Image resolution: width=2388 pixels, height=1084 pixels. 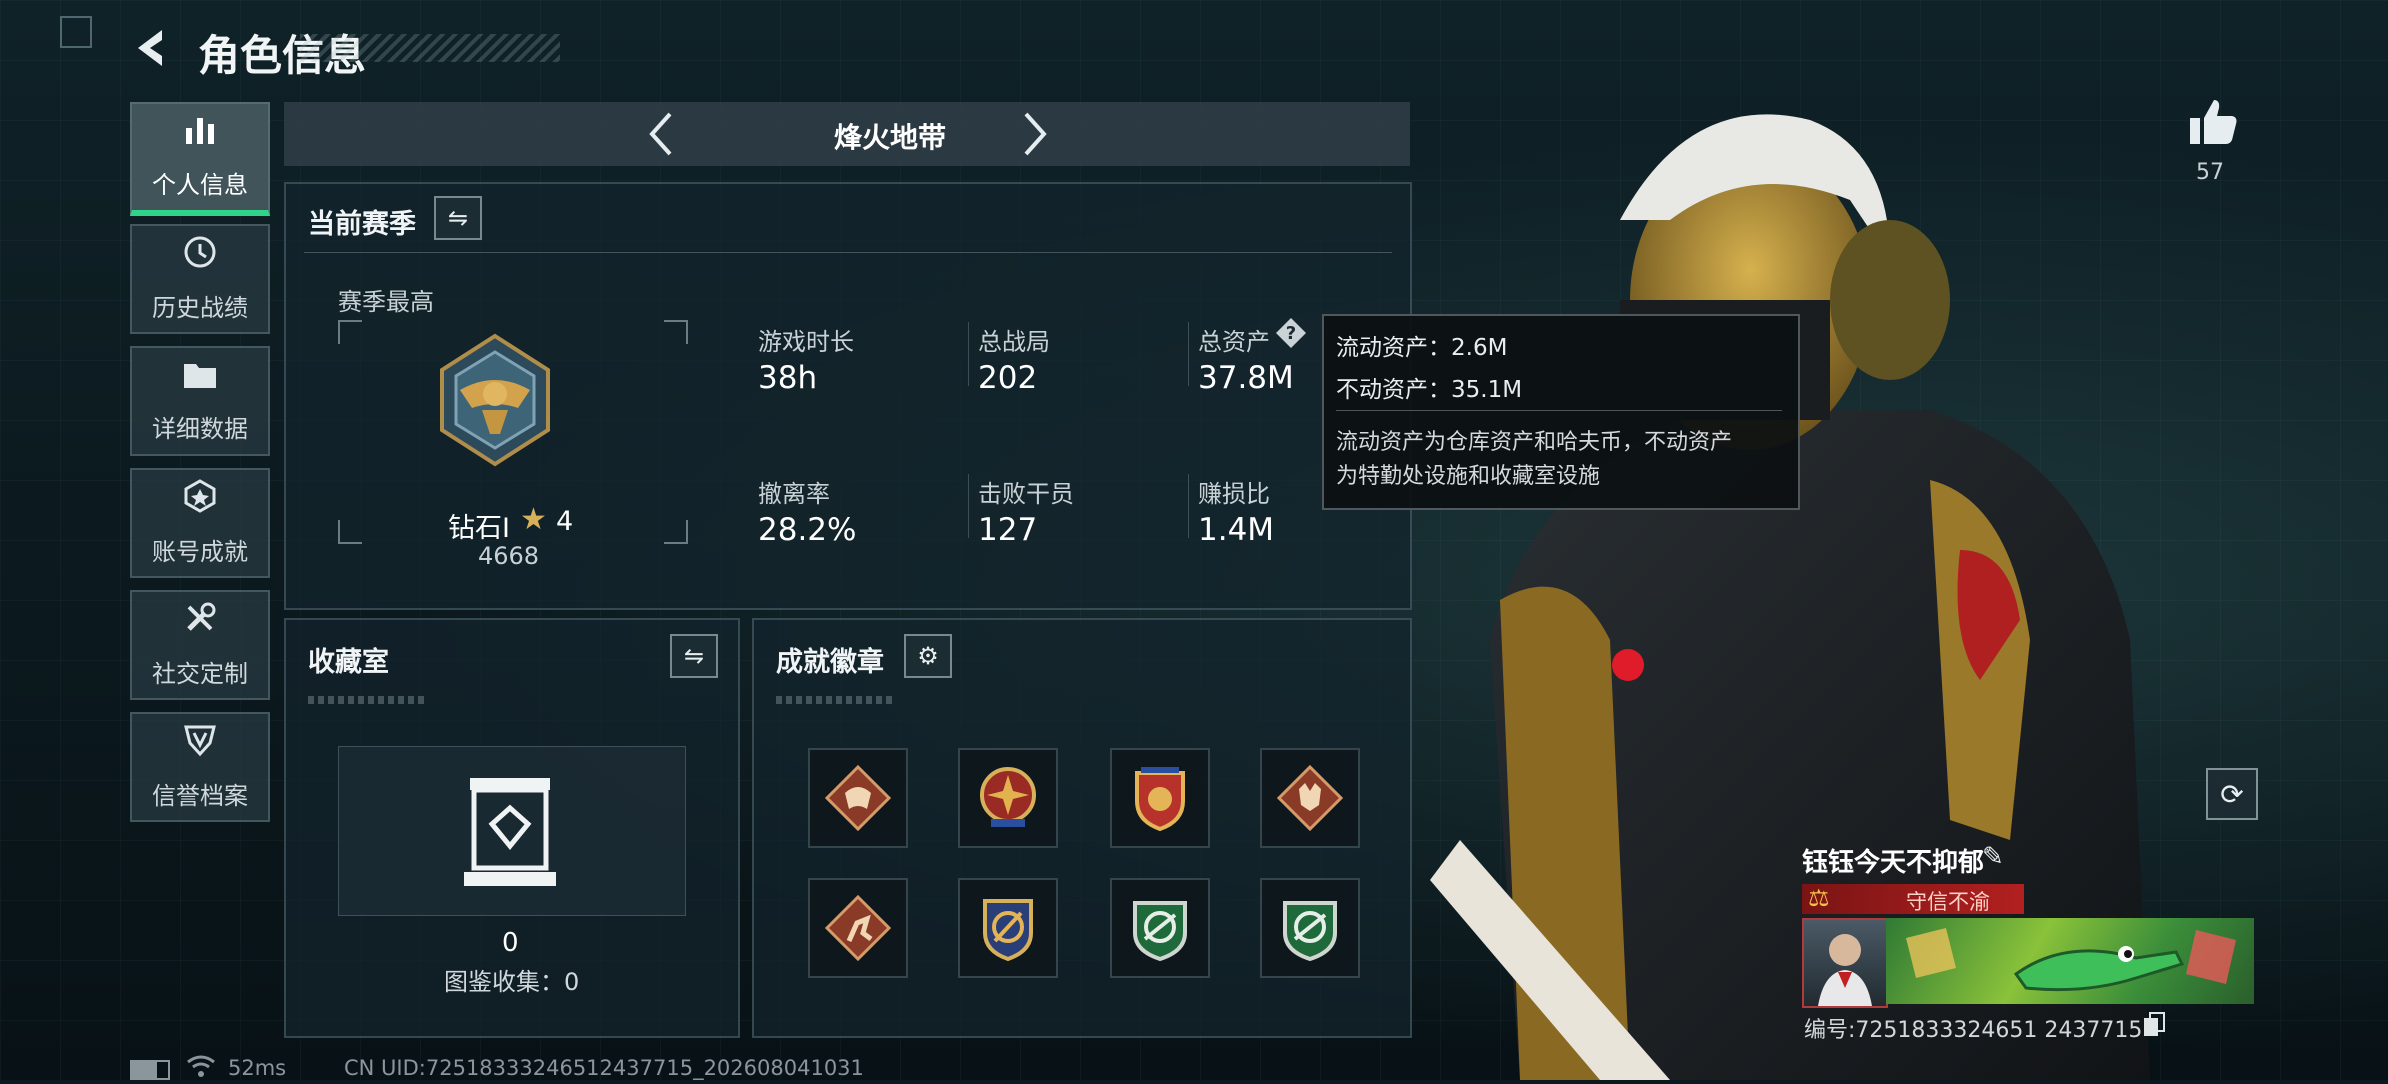 What do you see at coordinates (200, 622) in the screenshot?
I see `tools-icon` at bounding box center [200, 622].